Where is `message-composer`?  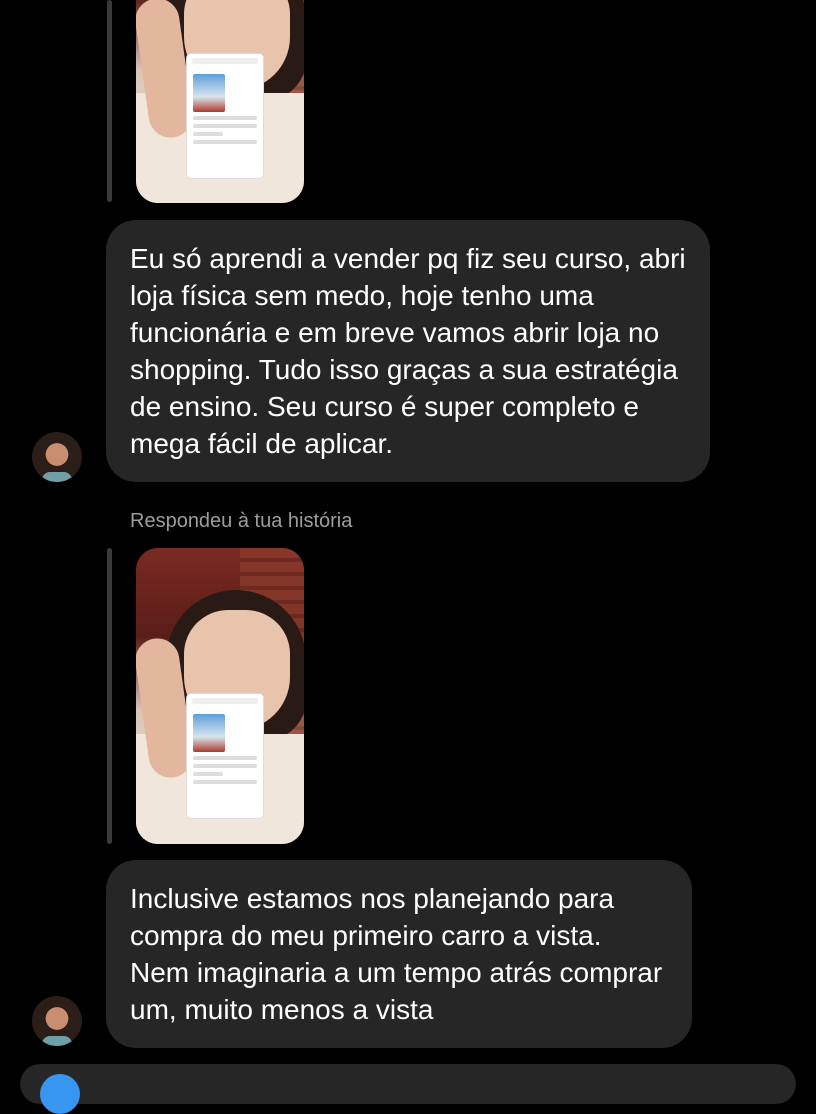 message-composer is located at coordinates (408, 1089).